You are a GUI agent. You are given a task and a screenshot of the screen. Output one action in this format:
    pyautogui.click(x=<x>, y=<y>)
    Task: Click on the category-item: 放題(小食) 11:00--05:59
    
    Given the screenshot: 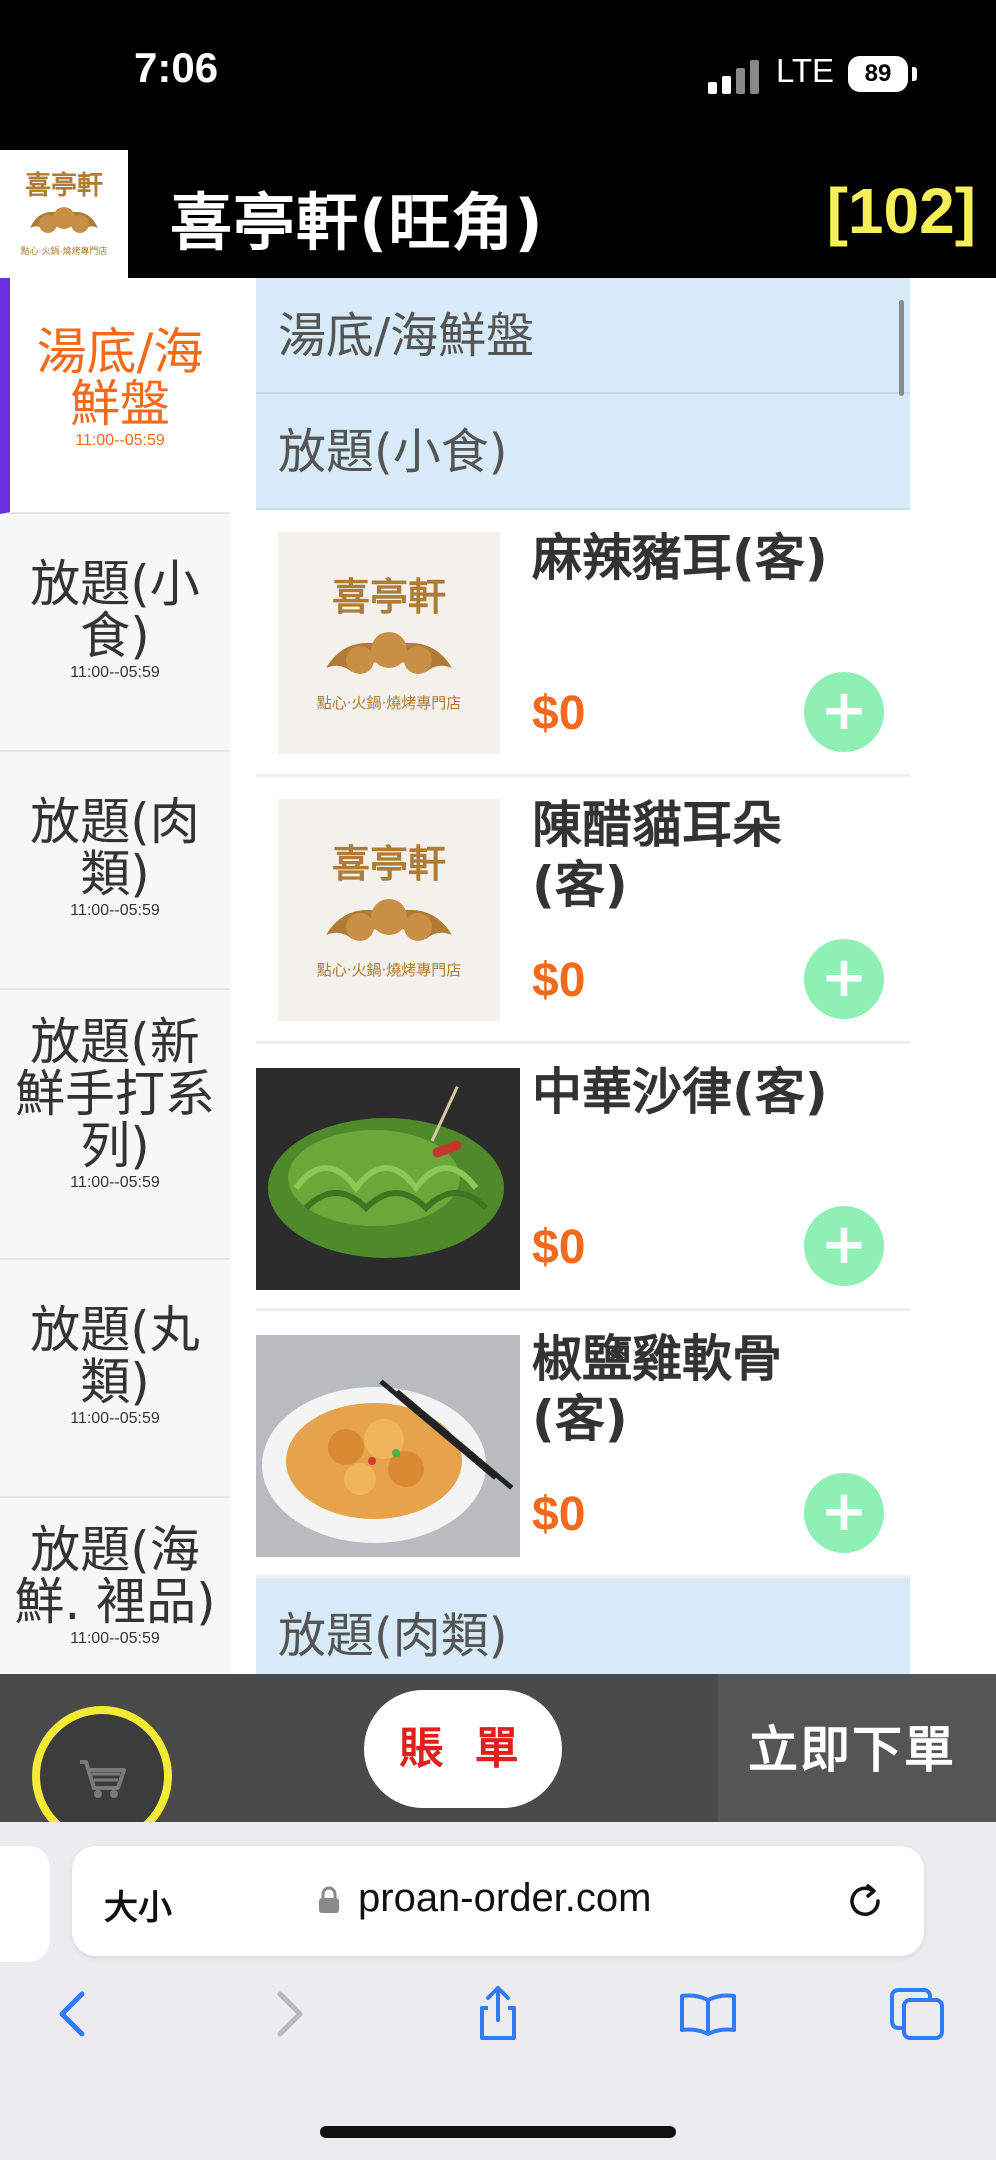 What is the action you would take?
    pyautogui.click(x=115, y=633)
    